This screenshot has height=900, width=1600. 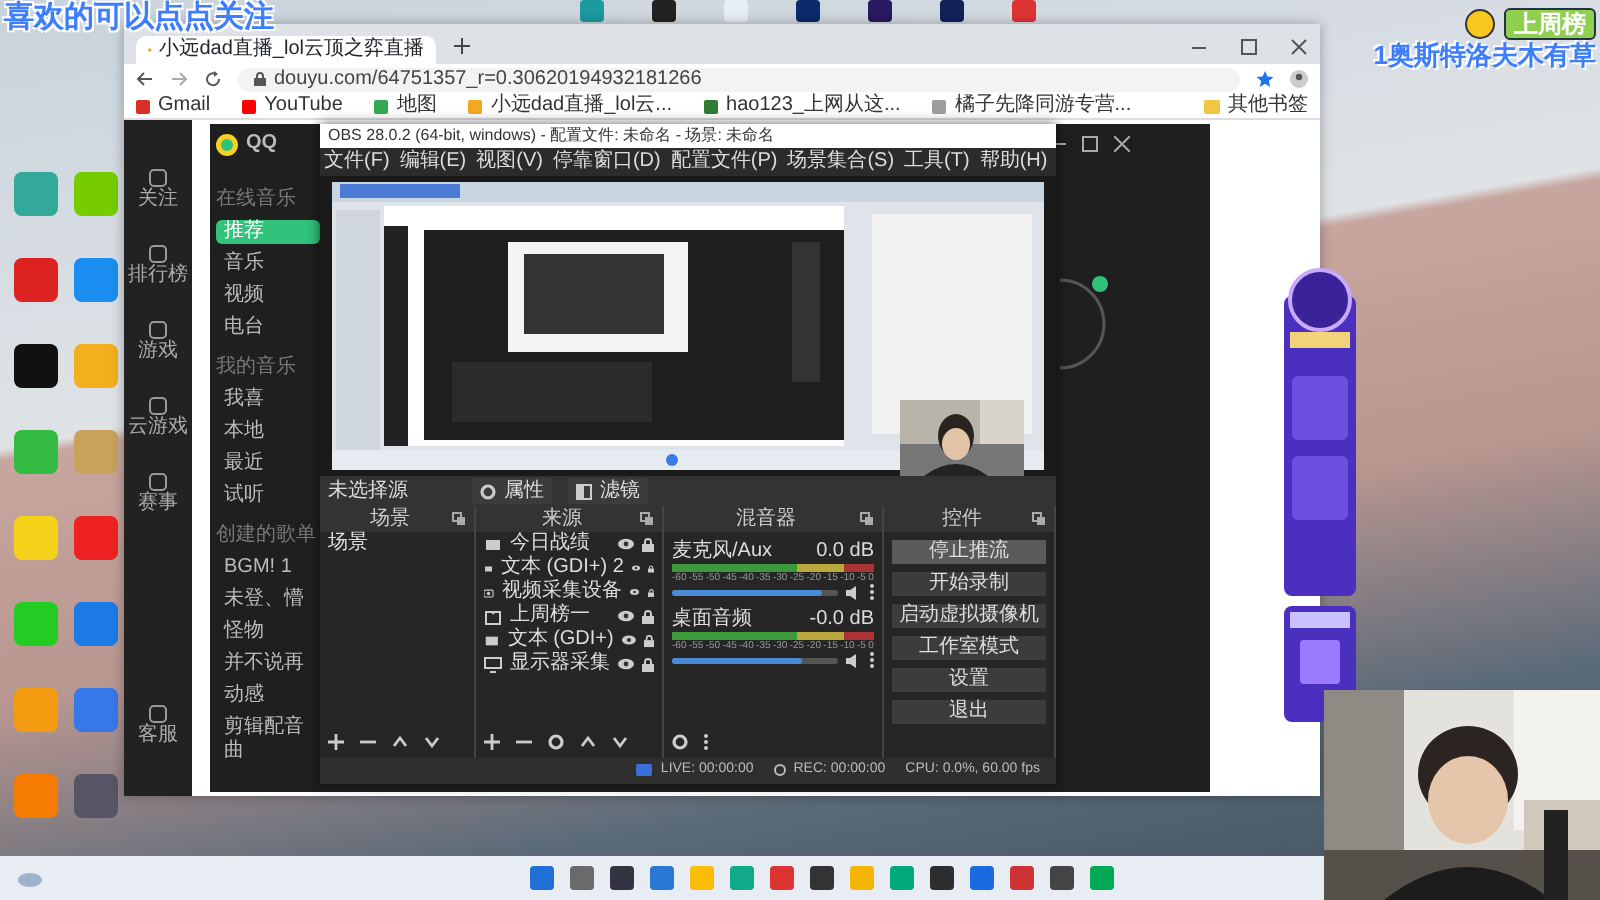 I want to click on bookmark: Gmail, so click(x=173, y=106).